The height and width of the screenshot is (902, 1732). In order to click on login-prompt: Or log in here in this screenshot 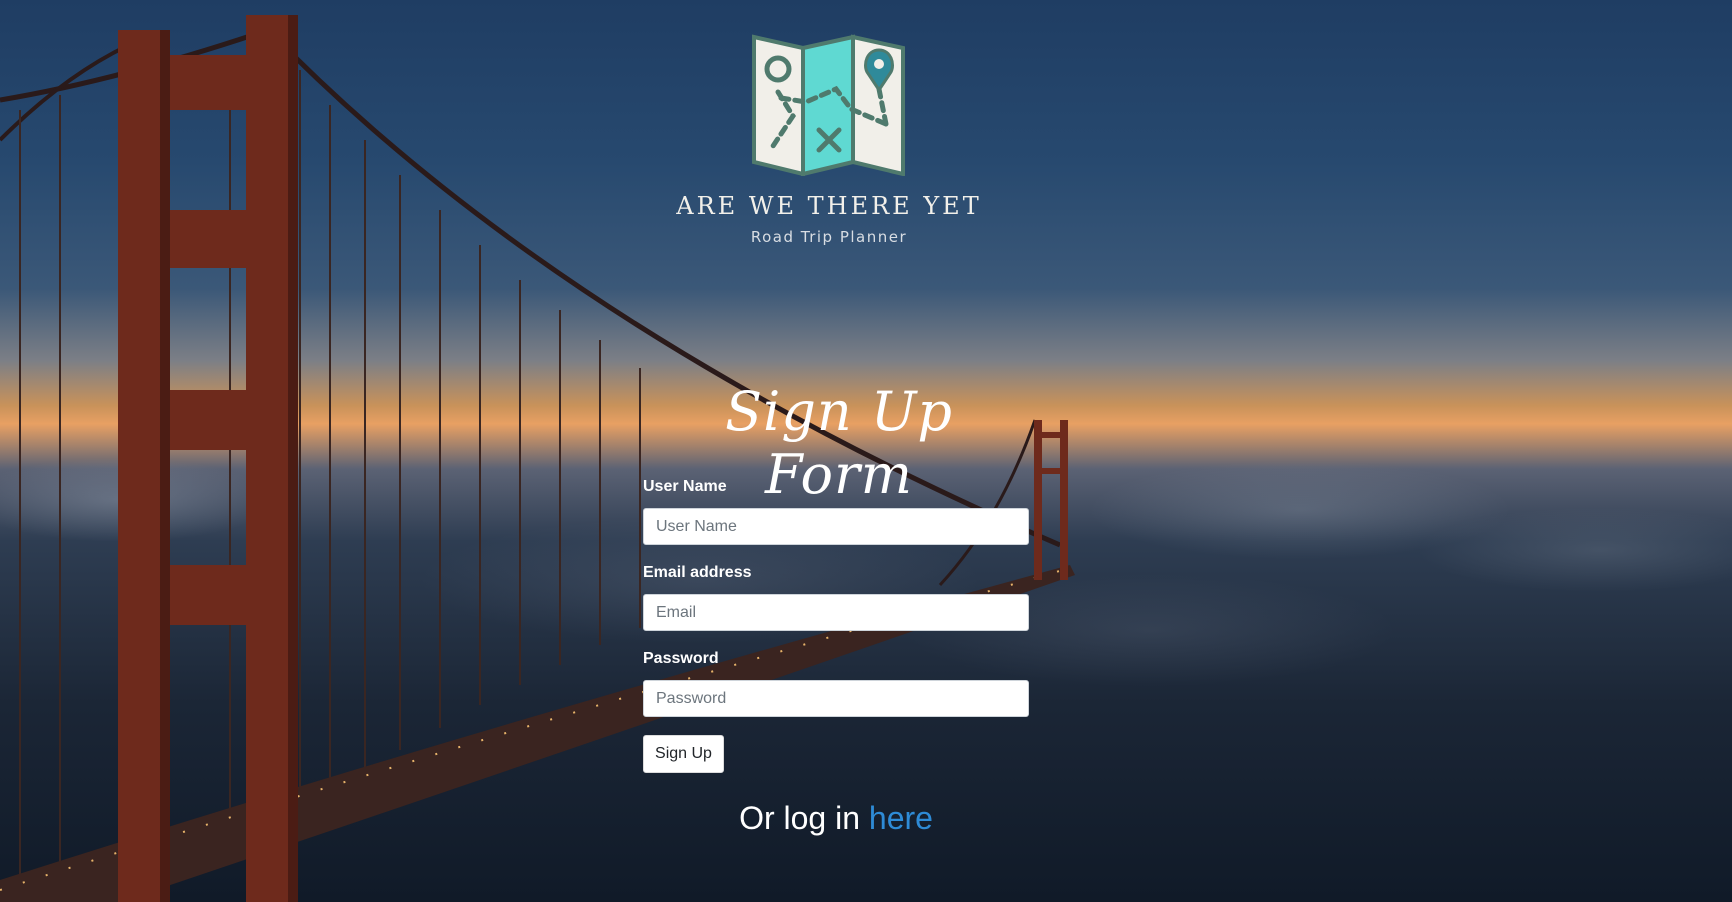, I will do `click(836, 818)`.